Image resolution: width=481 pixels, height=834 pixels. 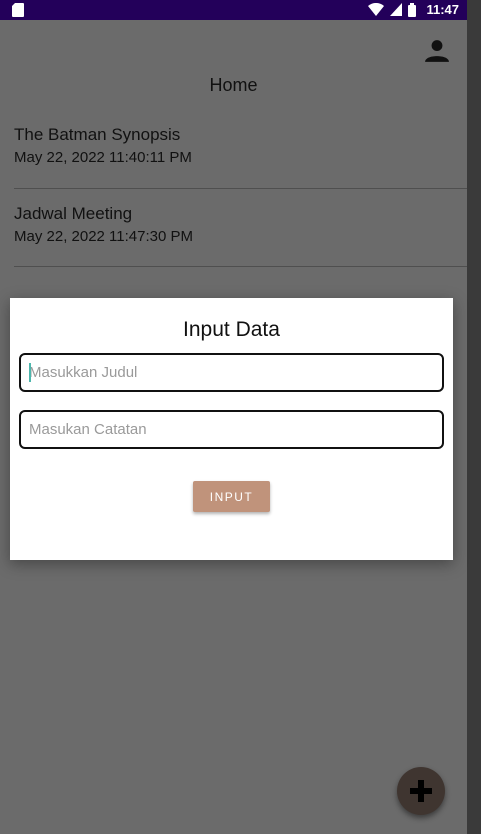 What do you see at coordinates (231, 329) in the screenshot?
I see `dialog-title: Input Data` at bounding box center [231, 329].